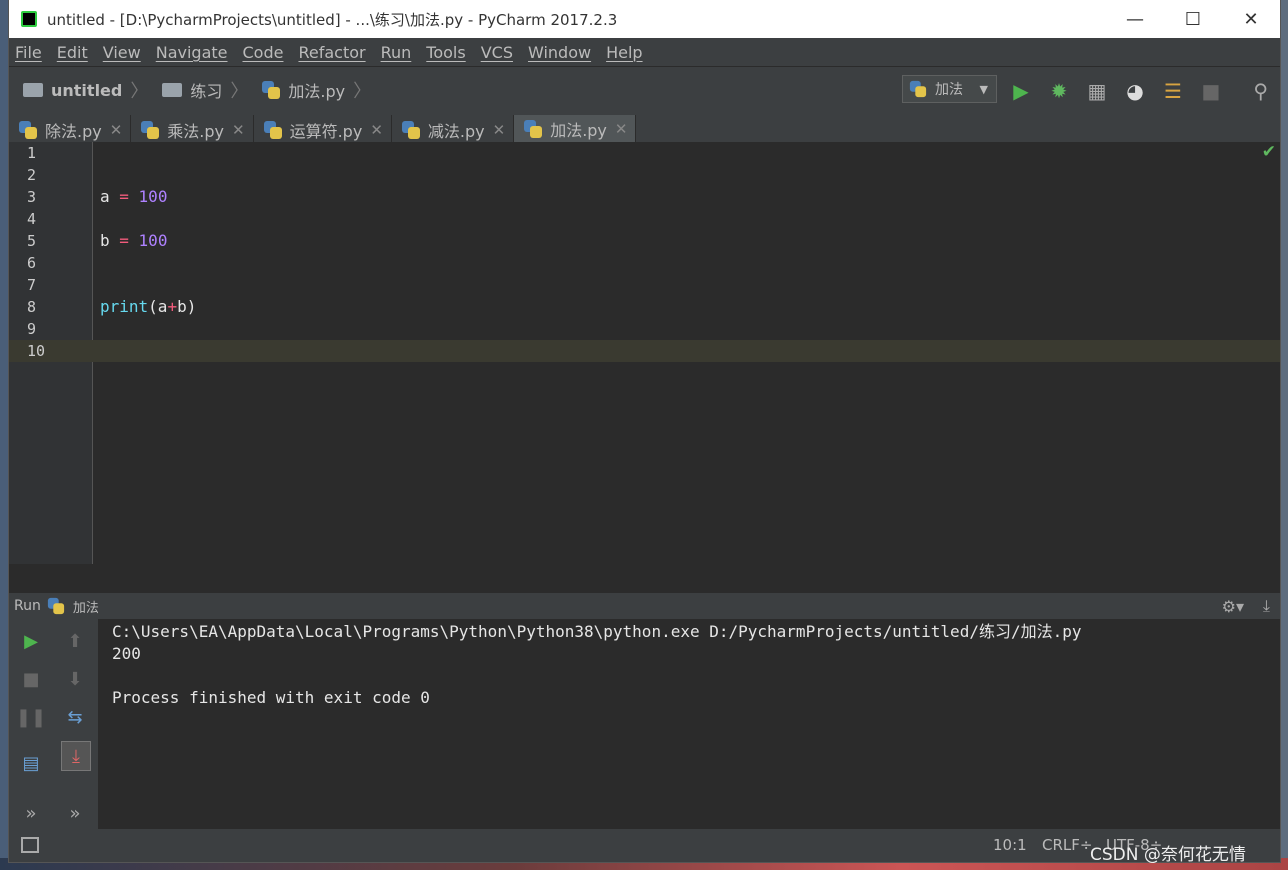 This screenshot has height=870, width=1288. Describe the element at coordinates (122, 52) in the screenshot. I see `menu-view: View` at that location.